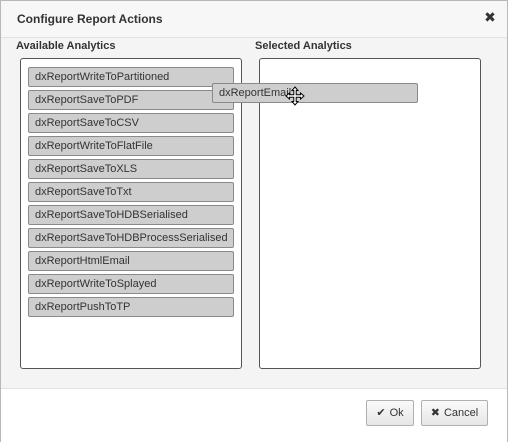 Image resolution: width=508 pixels, height=442 pixels. What do you see at coordinates (254, 19) in the screenshot?
I see `dialog-titlebar: Configure Report Actions ✖` at bounding box center [254, 19].